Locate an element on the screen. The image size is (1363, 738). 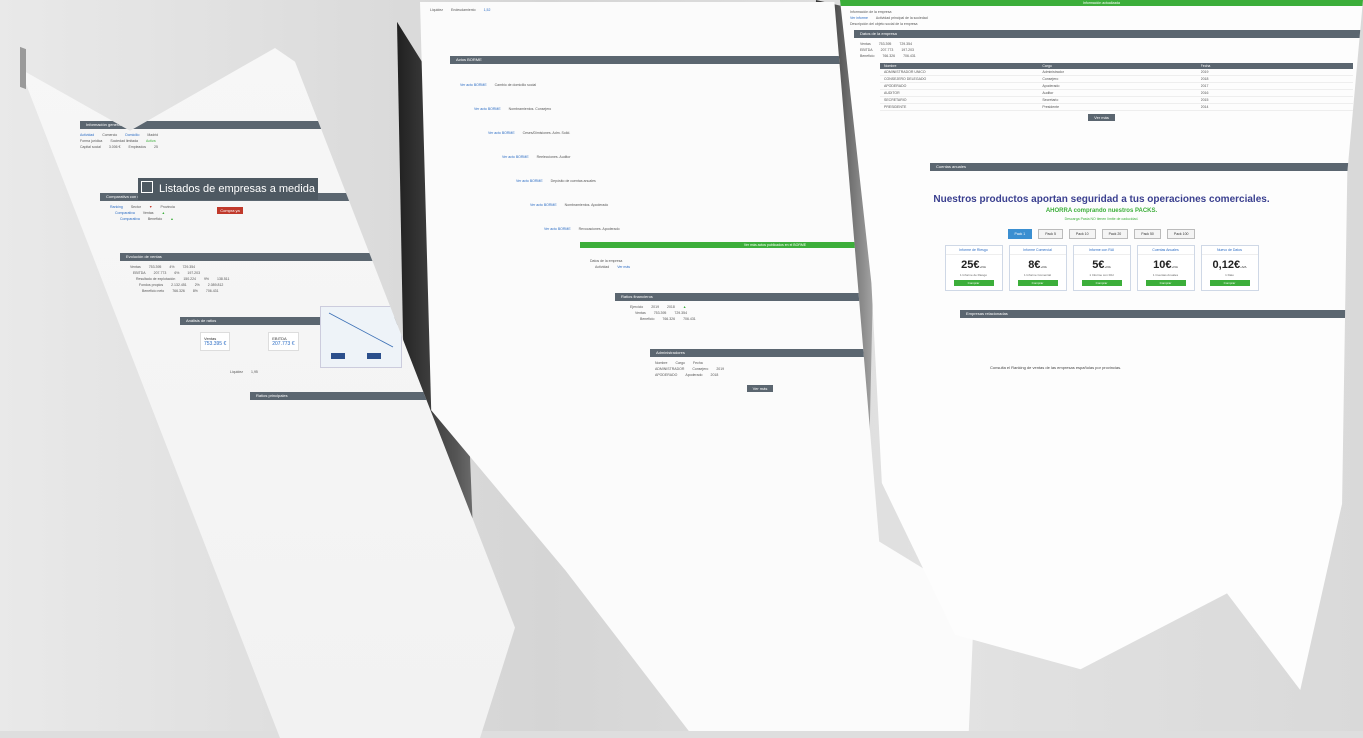
table-cell: Presidente is located at coordinates (1051, 107).